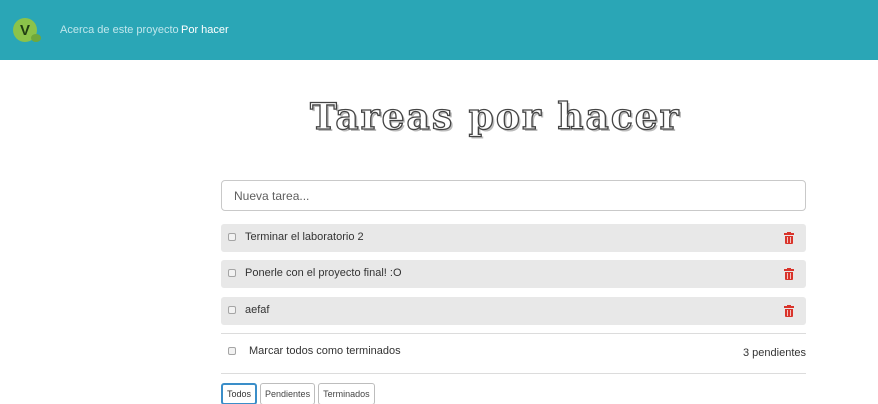  I want to click on filter-group: Todos Pendientes Terminados, so click(298, 393).